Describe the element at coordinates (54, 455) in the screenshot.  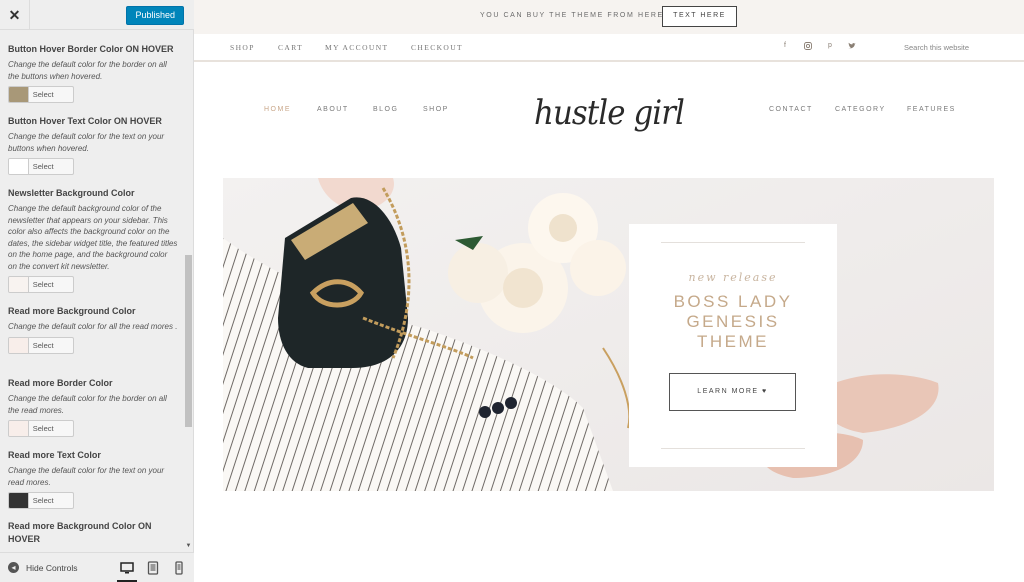
I see `setting-title: Read more Text Color` at that location.